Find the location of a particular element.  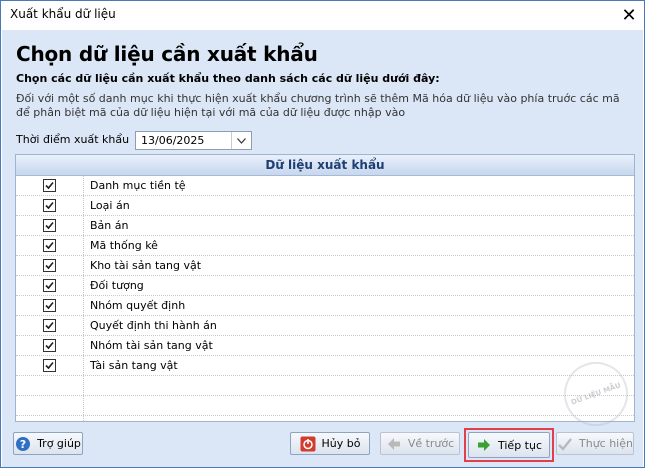

back-button: Về trước is located at coordinates (420, 443).